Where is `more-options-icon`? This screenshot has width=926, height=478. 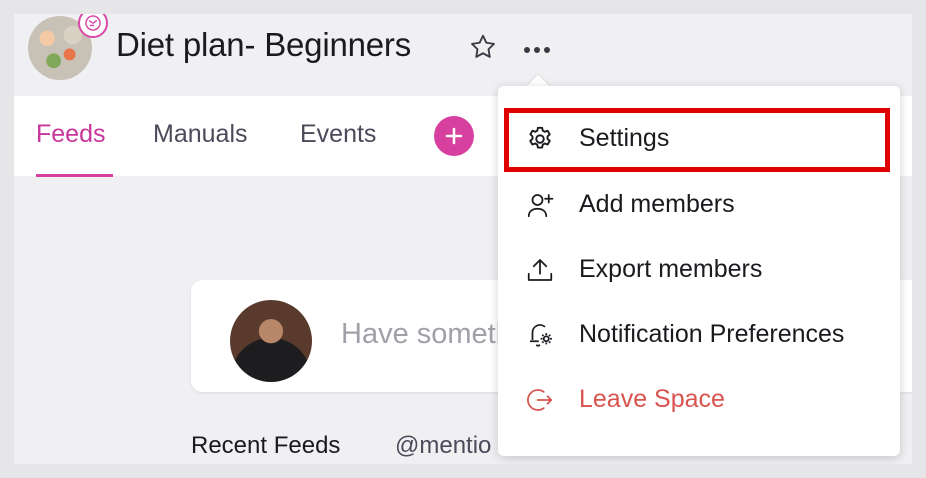
more-options-icon is located at coordinates (537, 50).